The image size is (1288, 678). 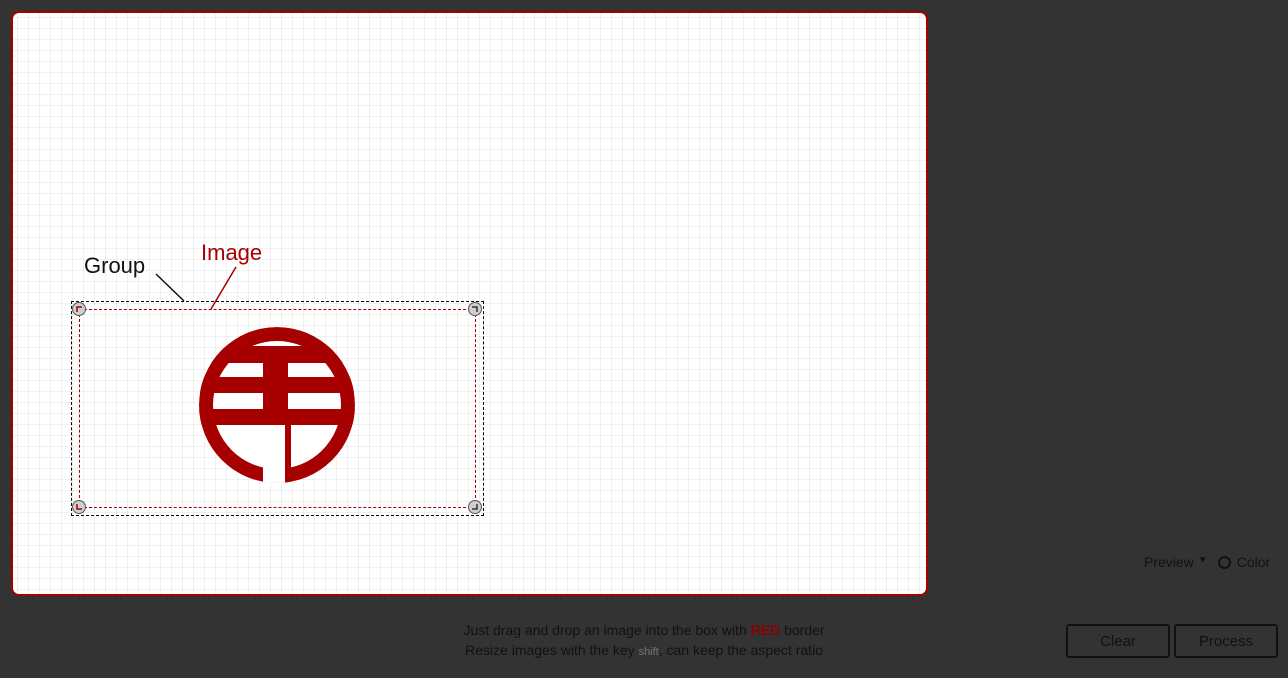 I want to click on group-leader-line, so click(x=170, y=287).